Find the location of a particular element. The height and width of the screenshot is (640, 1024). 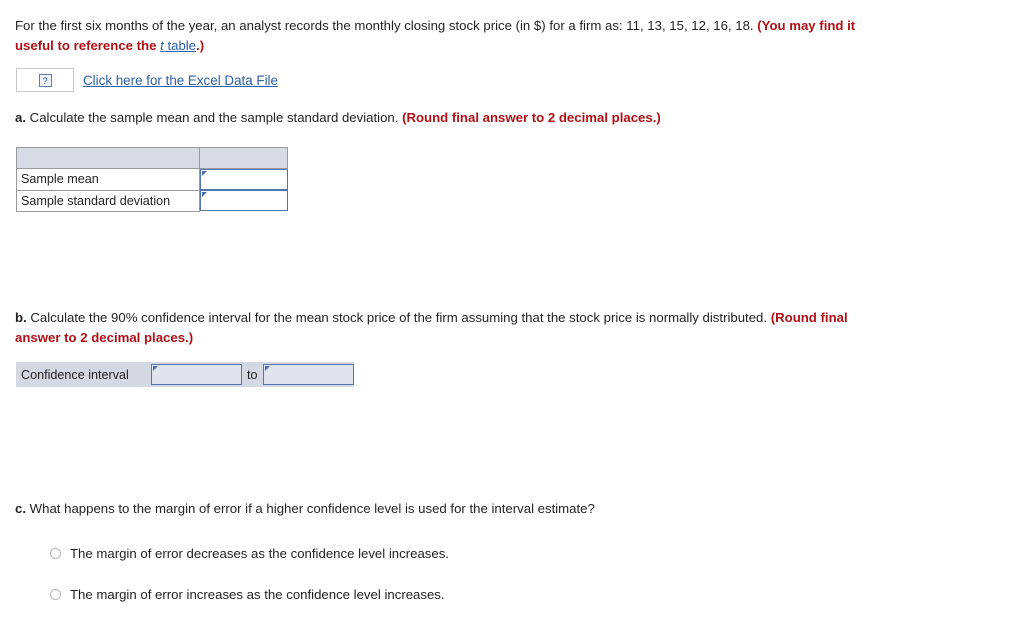

confidence-interval-upper-input is located at coordinates (308, 374).